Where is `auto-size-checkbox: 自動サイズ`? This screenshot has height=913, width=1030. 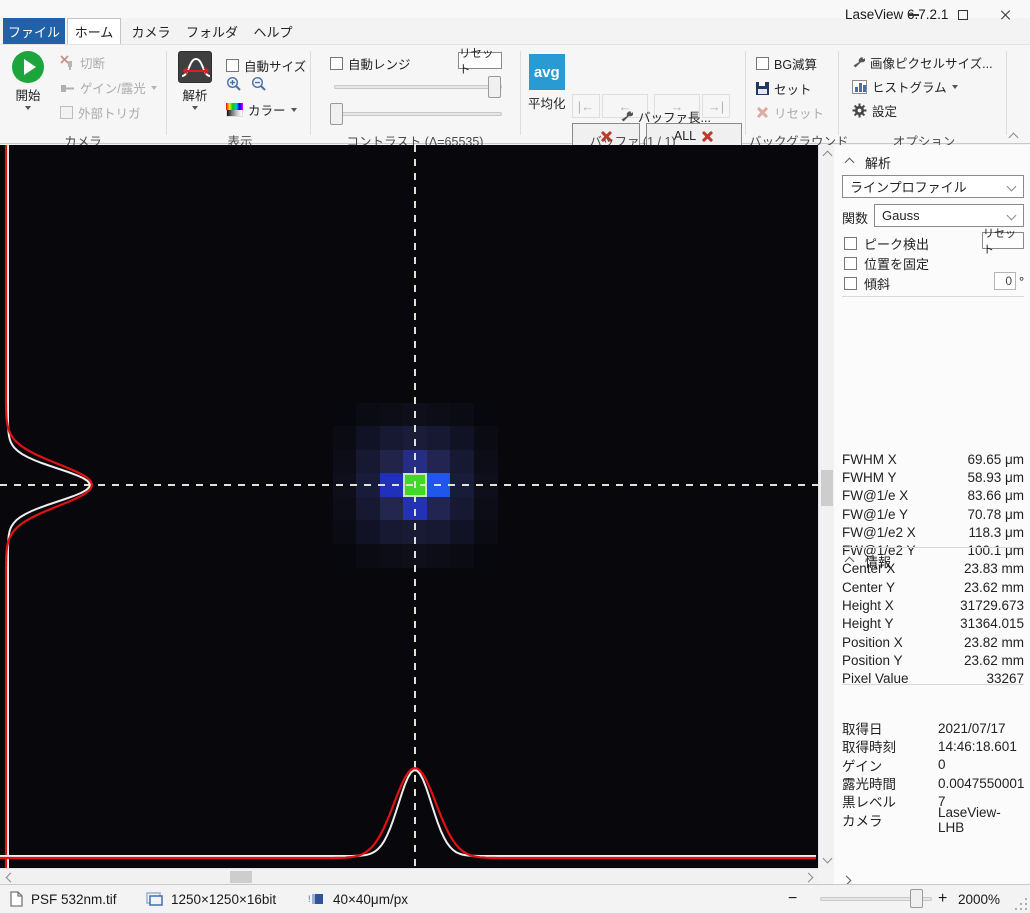
auto-size-checkbox: 自動サイズ is located at coordinates (266, 65).